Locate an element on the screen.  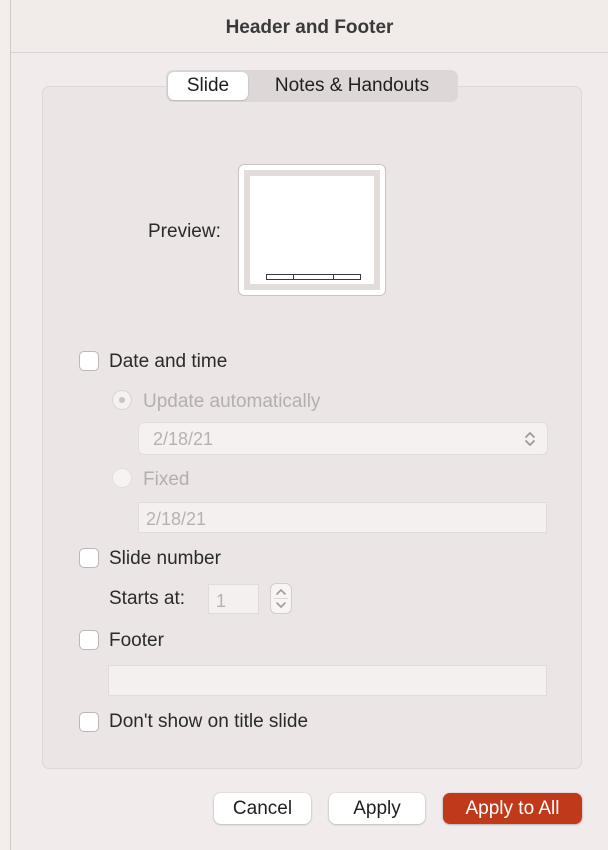
starts-at-value: 1 is located at coordinates (221, 601).